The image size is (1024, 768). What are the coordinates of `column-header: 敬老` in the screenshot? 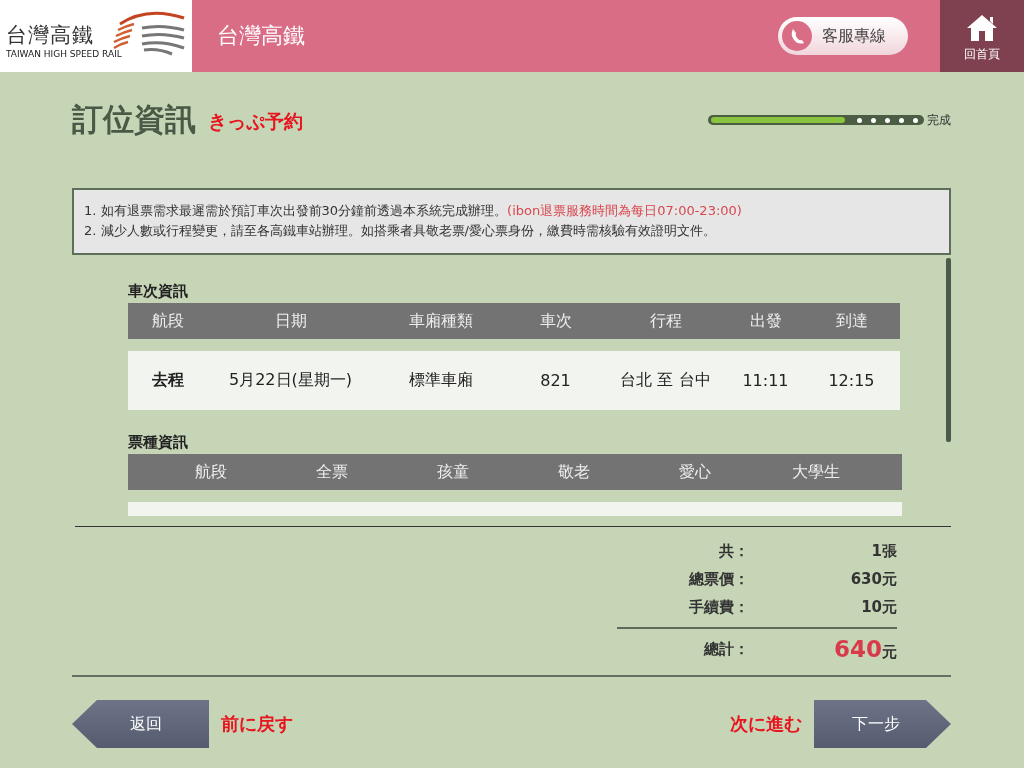 It's located at (573, 472).